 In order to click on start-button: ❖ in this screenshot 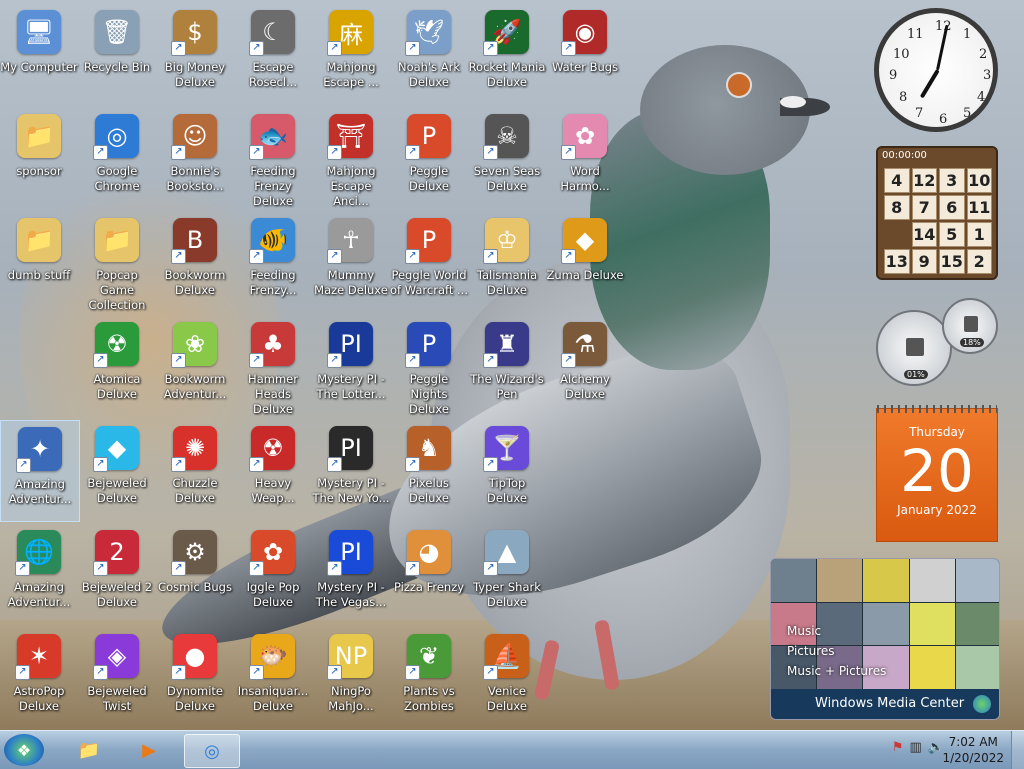, I will do `click(24, 750)`.